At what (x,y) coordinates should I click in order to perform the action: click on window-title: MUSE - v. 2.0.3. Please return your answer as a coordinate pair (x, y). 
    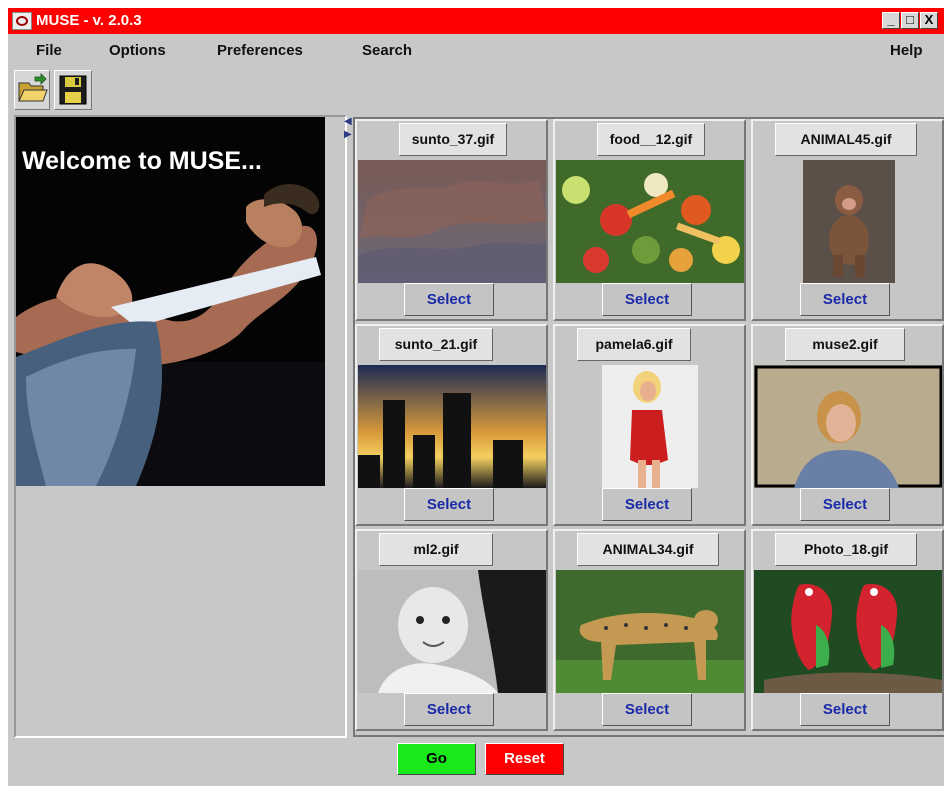
    Looking at the image, I should click on (89, 20).